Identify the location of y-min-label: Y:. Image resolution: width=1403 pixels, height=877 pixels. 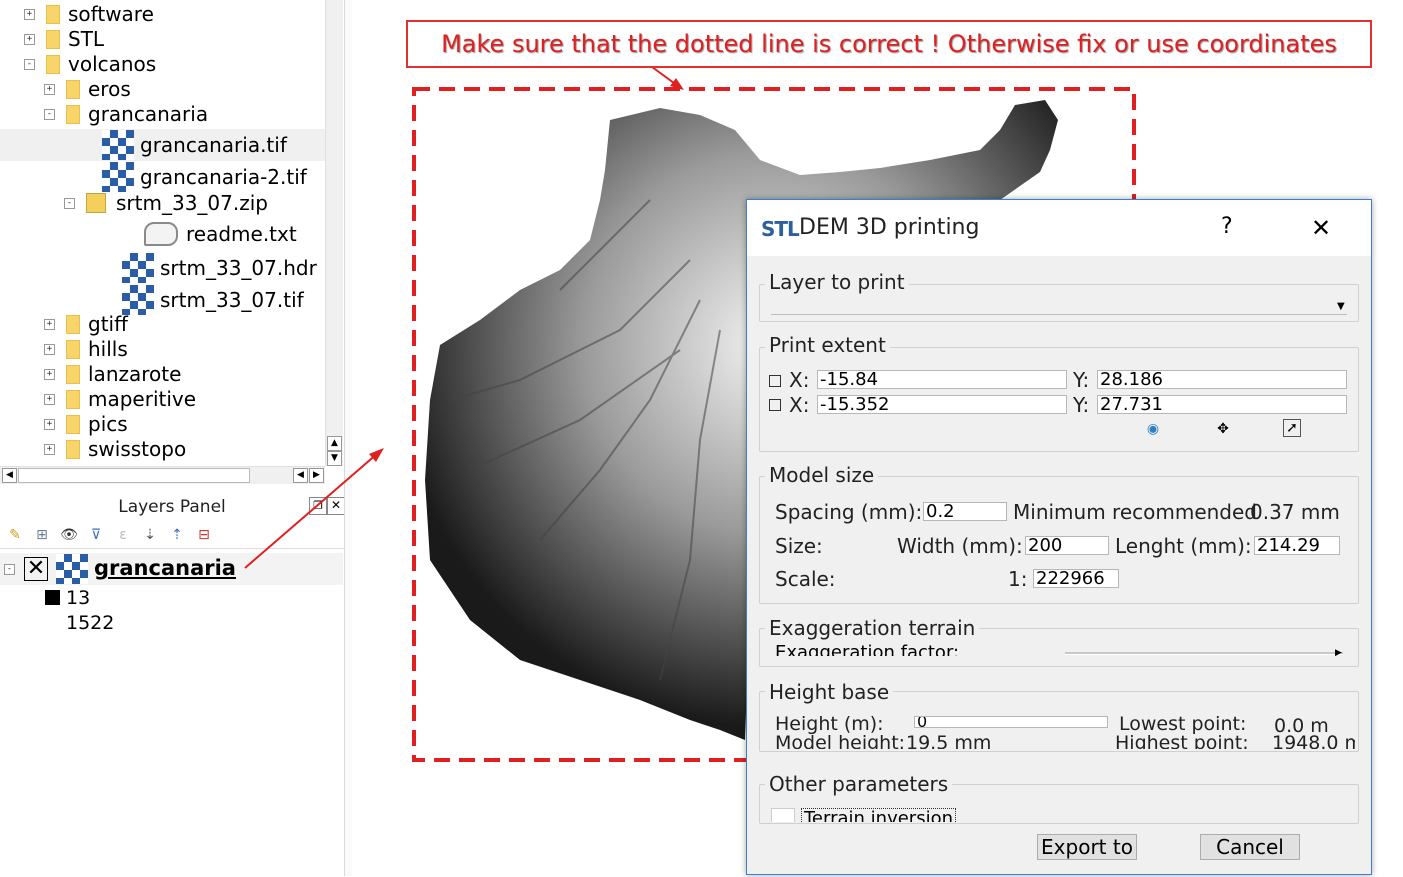
(1081, 405).